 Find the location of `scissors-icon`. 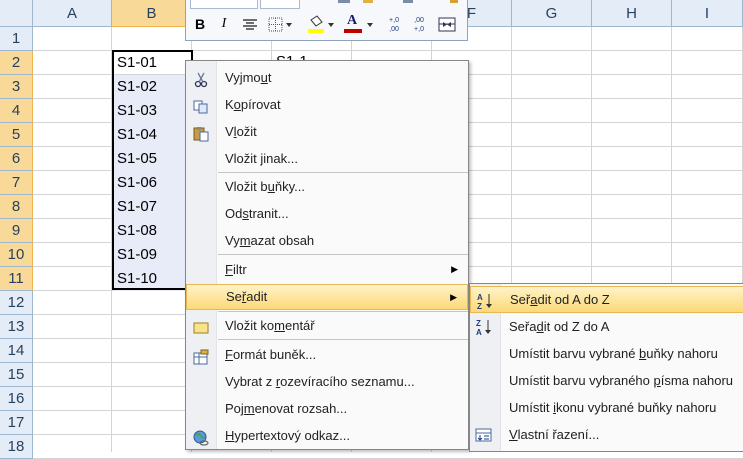

scissors-icon is located at coordinates (201, 79).